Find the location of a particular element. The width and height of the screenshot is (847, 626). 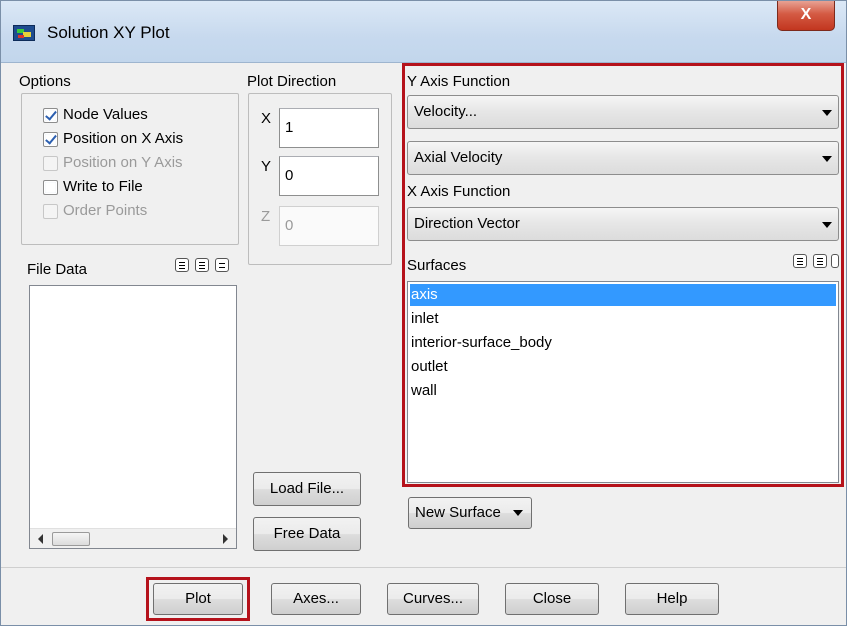

y-direction-input: 0 is located at coordinates (329, 176).